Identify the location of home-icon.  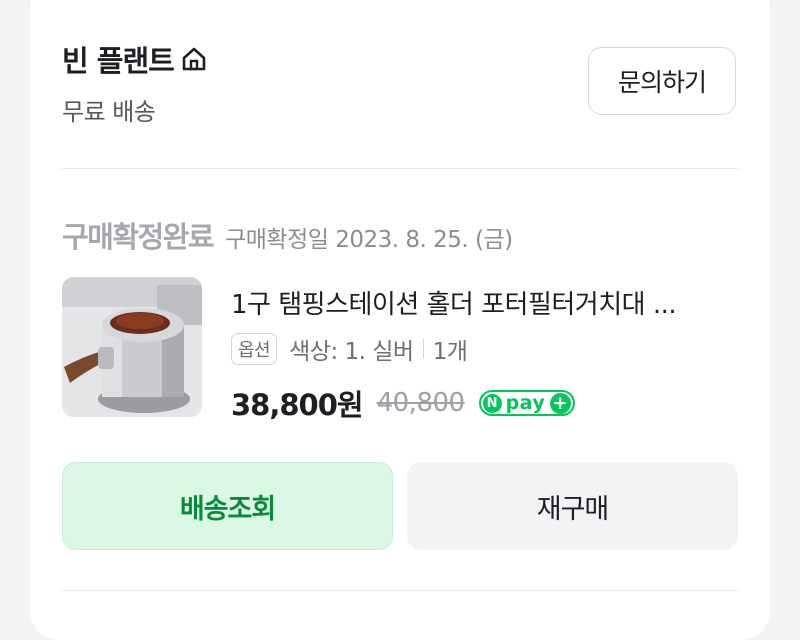
(194, 59).